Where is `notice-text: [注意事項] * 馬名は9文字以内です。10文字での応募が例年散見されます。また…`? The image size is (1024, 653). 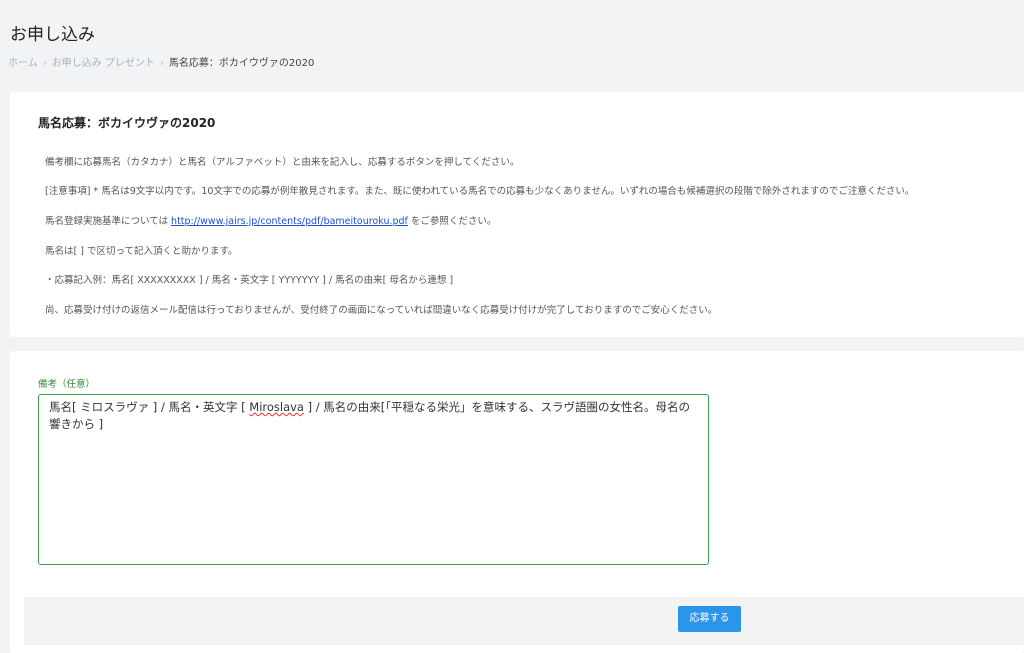
notice-text: [注意事項] * 馬名は9文字以内です。10文字での応募が例年散見されます。また… is located at coordinates (480, 191).